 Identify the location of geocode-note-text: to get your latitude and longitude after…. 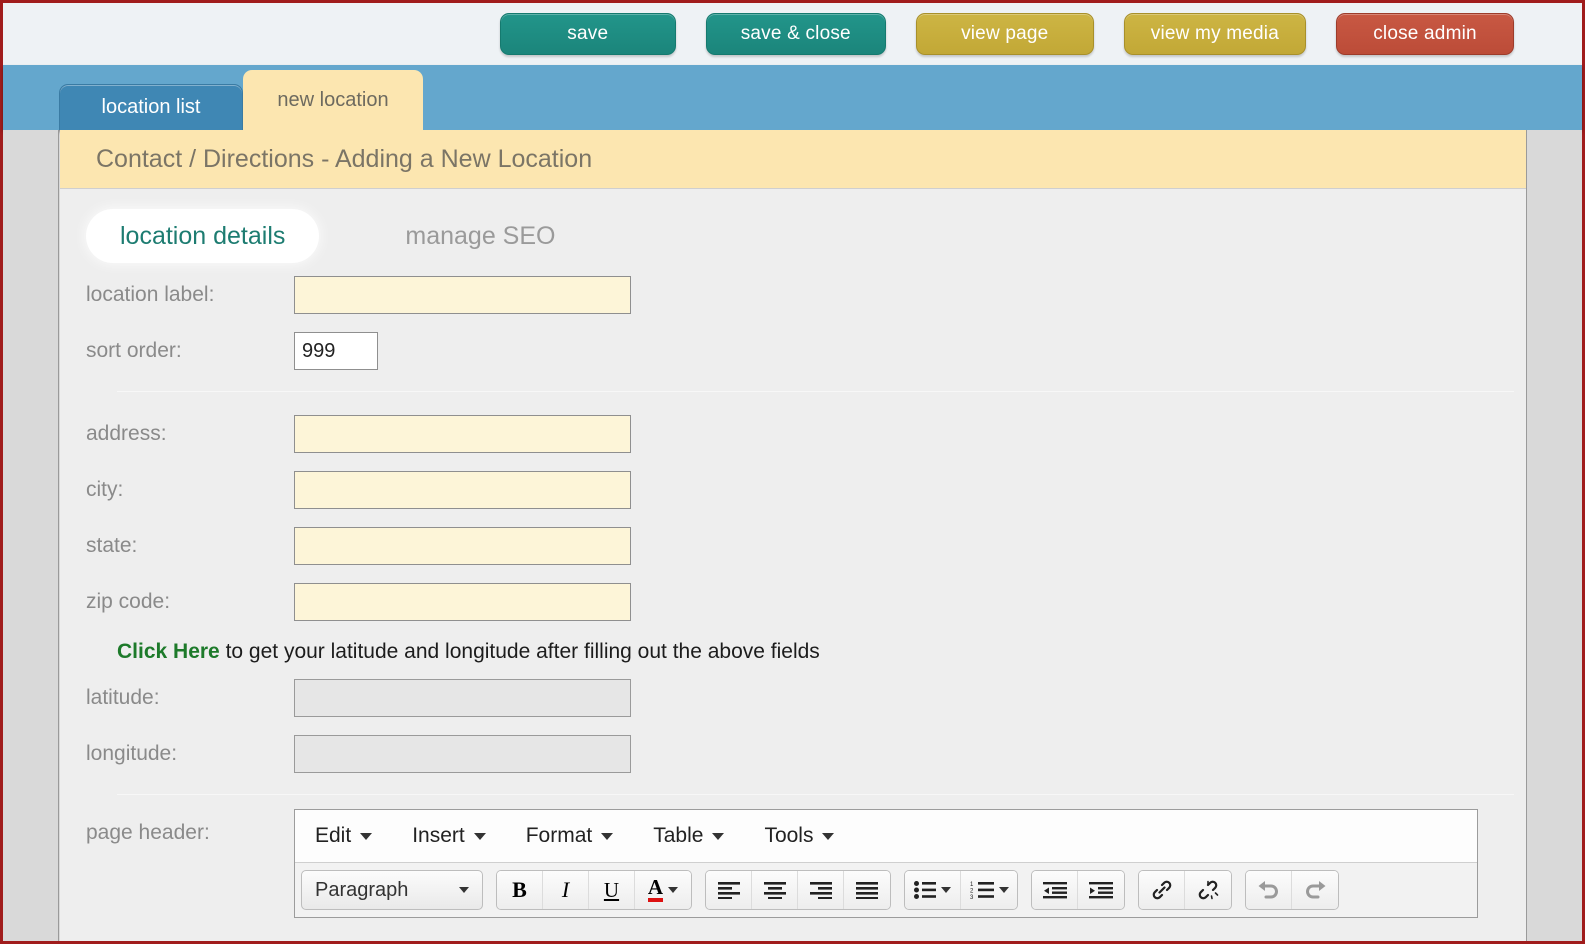
(519, 651).